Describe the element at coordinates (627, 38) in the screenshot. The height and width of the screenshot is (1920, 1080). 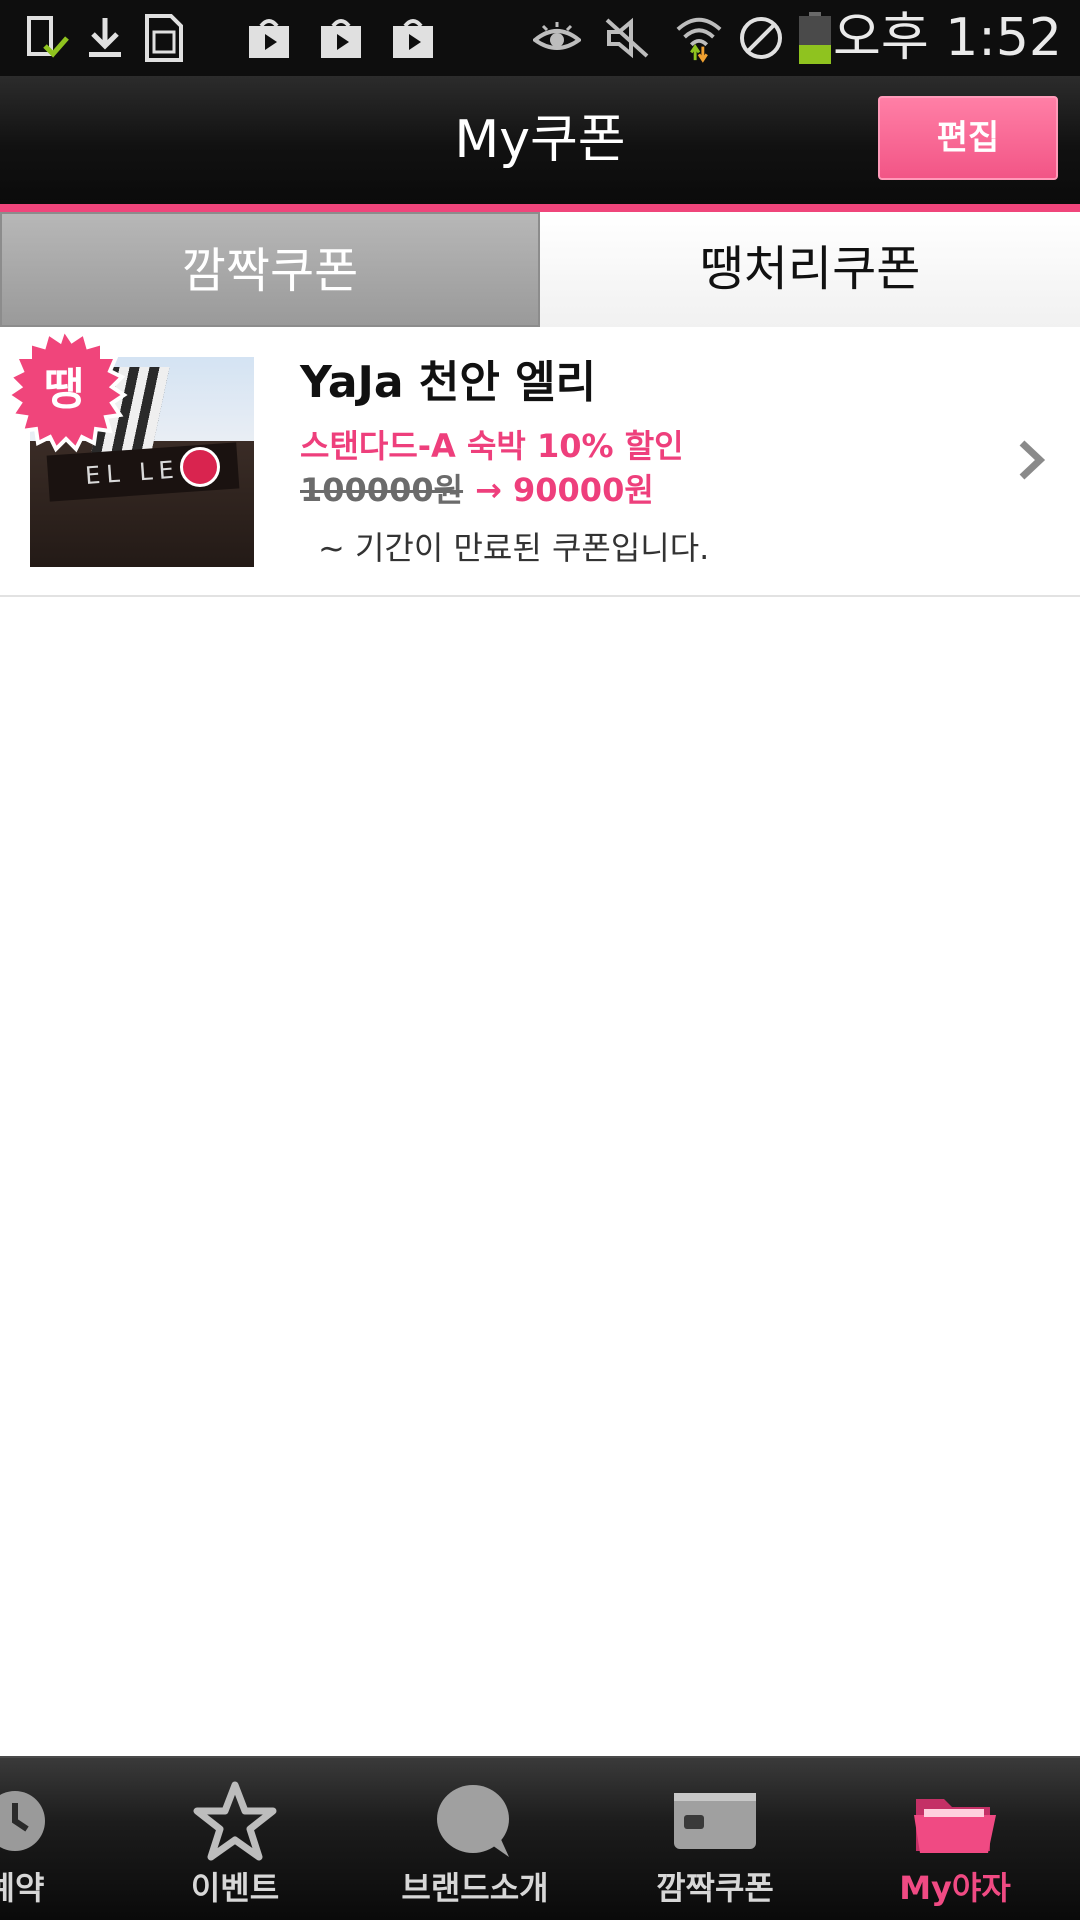
I see `mute-icon` at that location.